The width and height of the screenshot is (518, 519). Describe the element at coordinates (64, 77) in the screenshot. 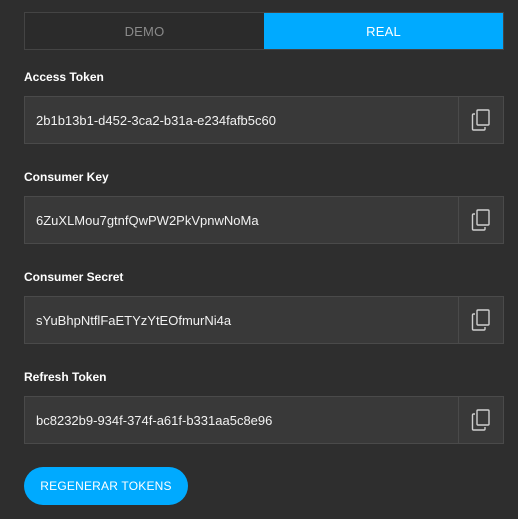

I see `access-token-label: Access Token` at that location.